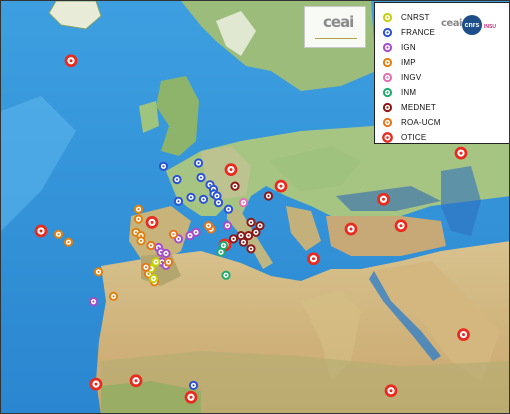  What do you see at coordinates (418, 107) in the screenshot?
I see `legend-label: MEDNET` at bounding box center [418, 107].